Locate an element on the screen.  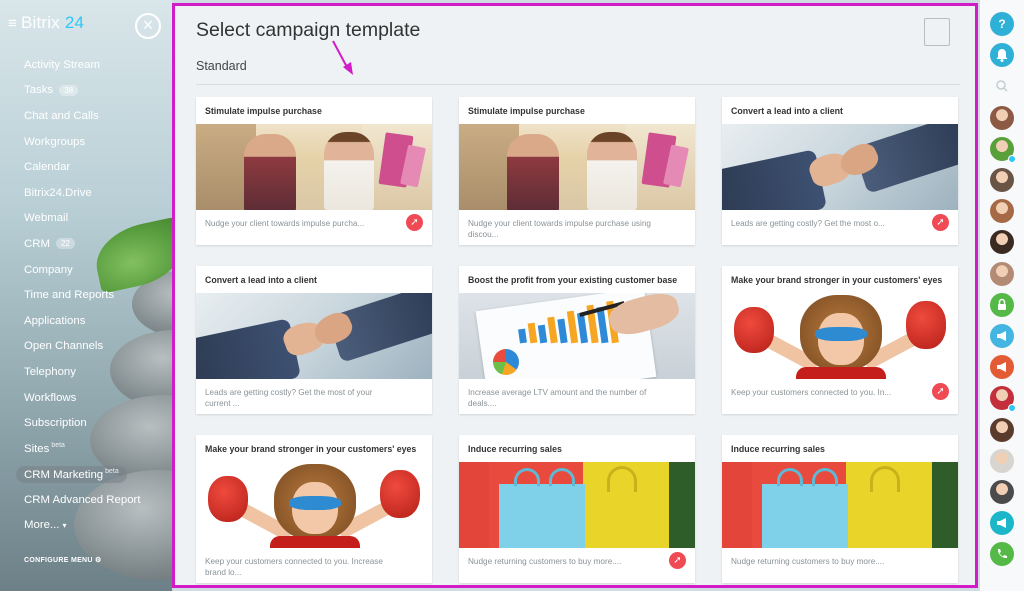
sidebar-item-crm: CRM 22 is located at coordinates (98, 244).